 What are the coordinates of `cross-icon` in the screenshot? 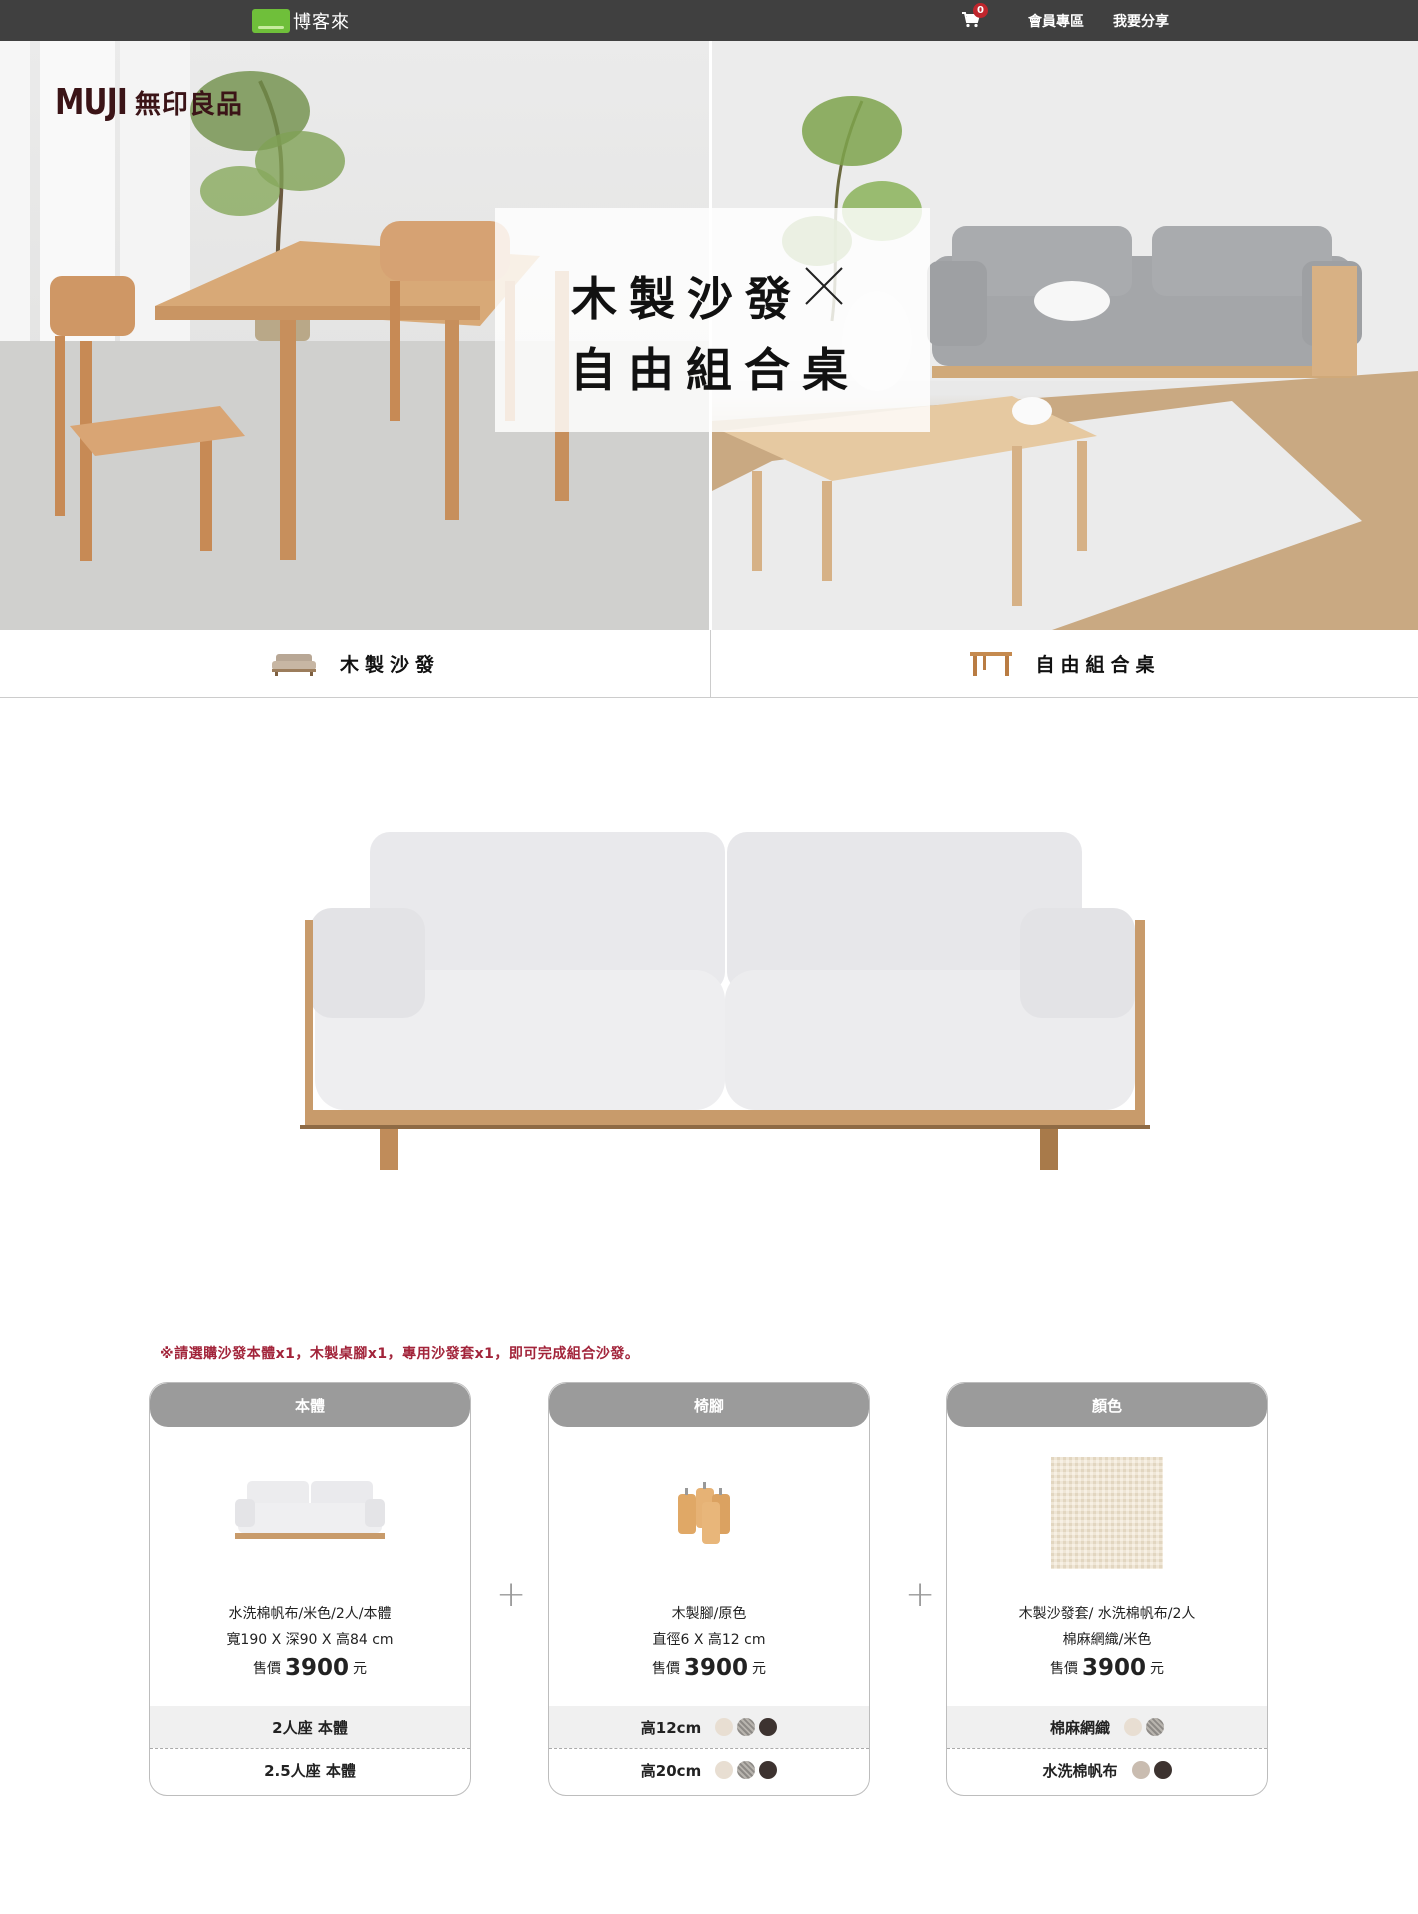 It's located at (824, 286).